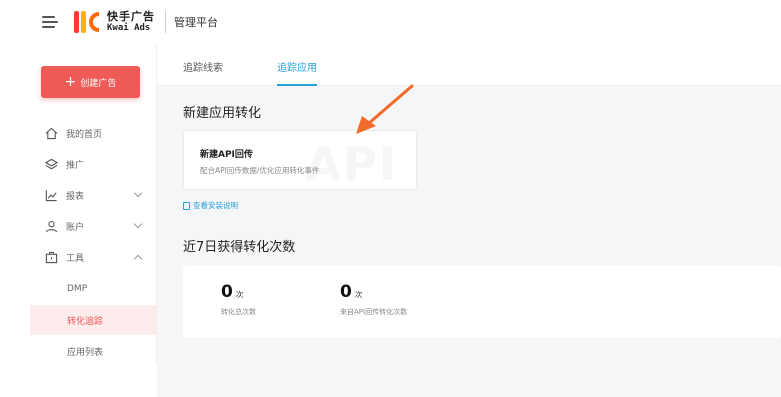 The width and height of the screenshot is (781, 397). I want to click on sidebar-subitem-label: 应用列表, so click(85, 352).